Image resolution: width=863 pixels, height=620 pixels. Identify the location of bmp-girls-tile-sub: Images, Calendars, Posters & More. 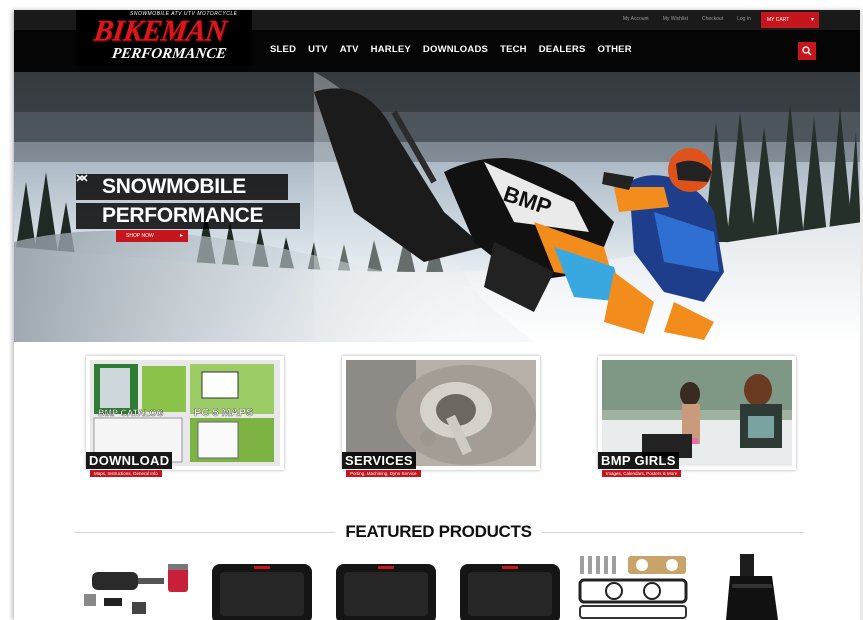
(642, 473).